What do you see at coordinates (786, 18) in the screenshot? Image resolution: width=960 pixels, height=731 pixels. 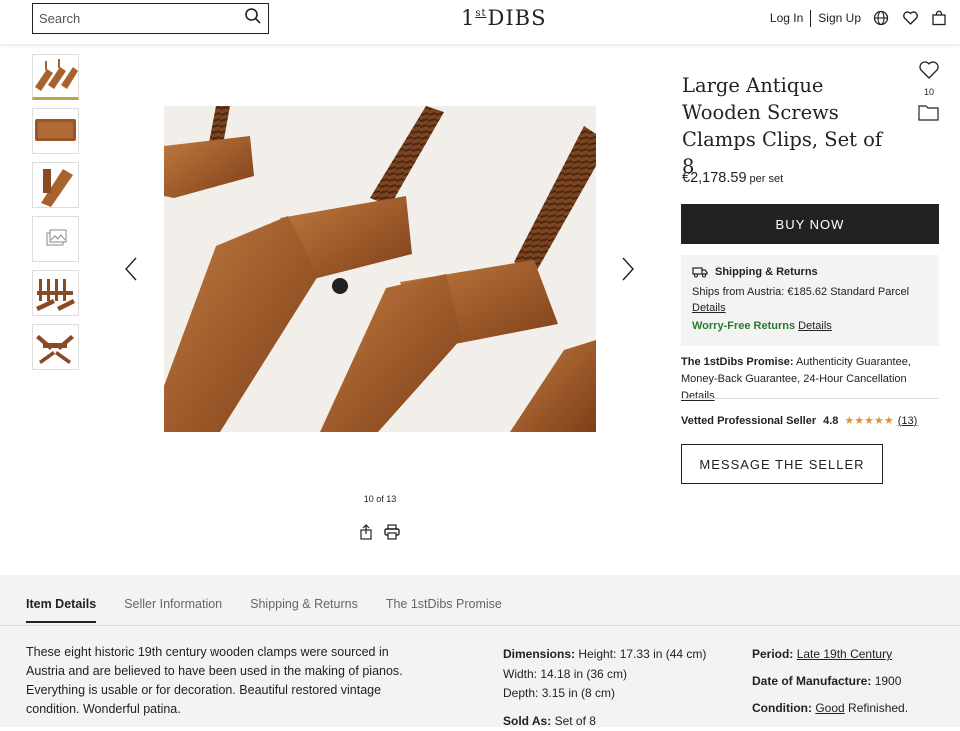 I see `login-link: Log In` at bounding box center [786, 18].